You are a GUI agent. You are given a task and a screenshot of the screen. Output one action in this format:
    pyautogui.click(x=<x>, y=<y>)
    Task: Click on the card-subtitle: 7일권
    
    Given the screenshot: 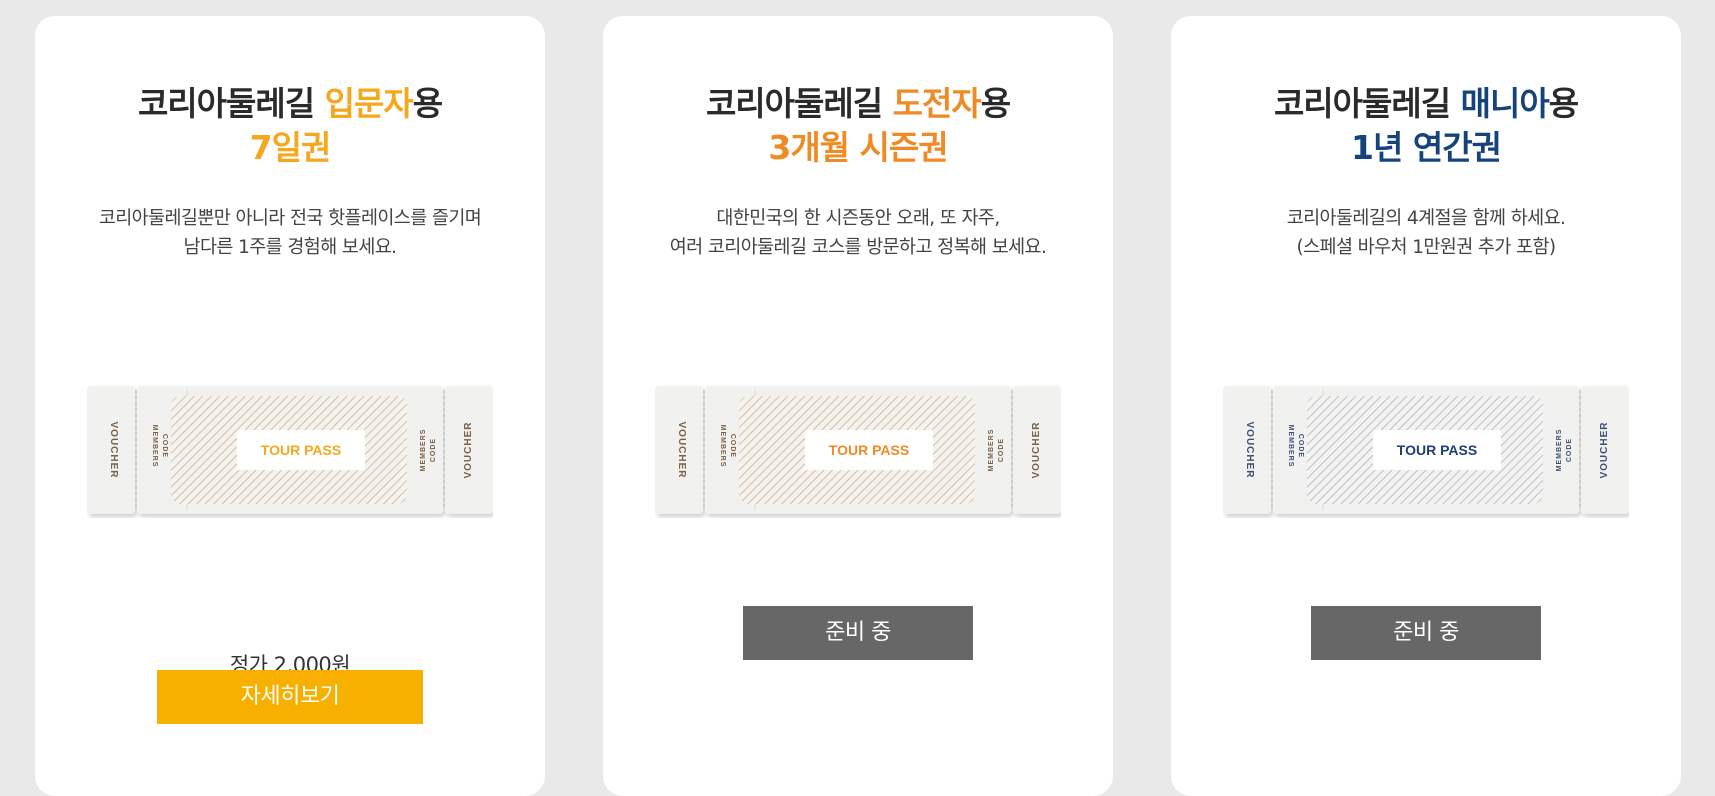 What is the action you would take?
    pyautogui.click(x=290, y=147)
    